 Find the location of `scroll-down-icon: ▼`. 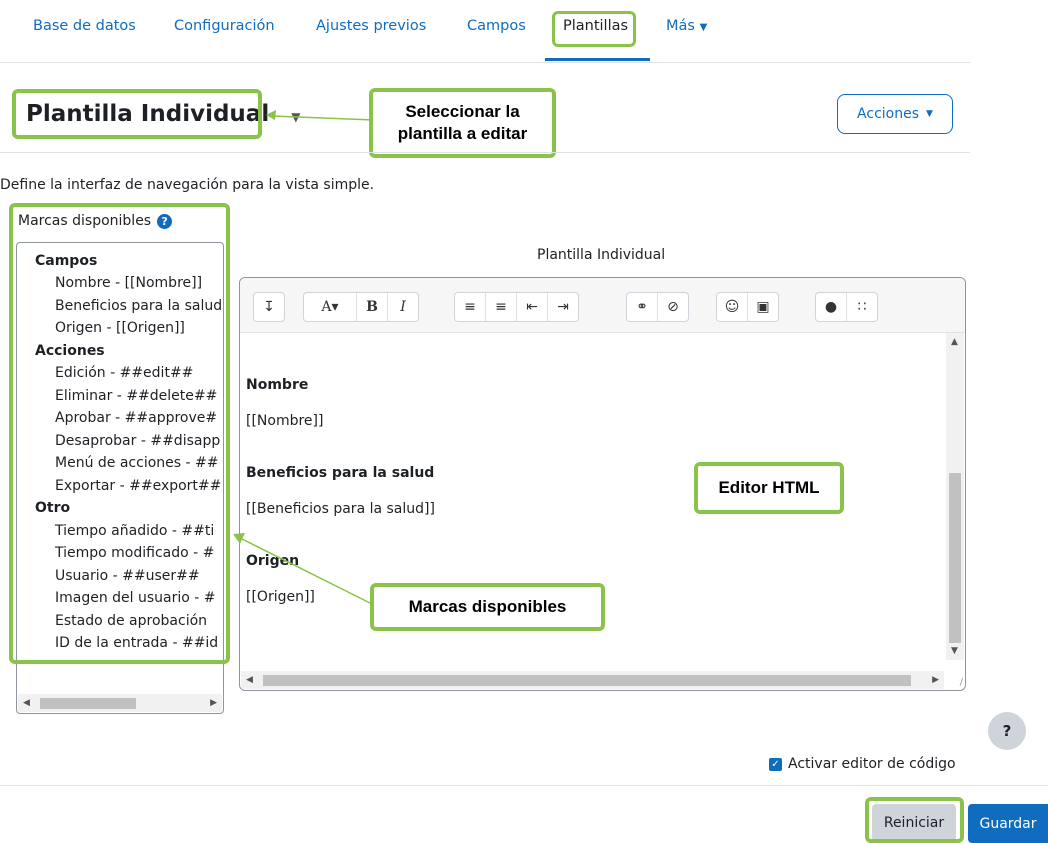

scroll-down-icon: ▼ is located at coordinates (954, 651).